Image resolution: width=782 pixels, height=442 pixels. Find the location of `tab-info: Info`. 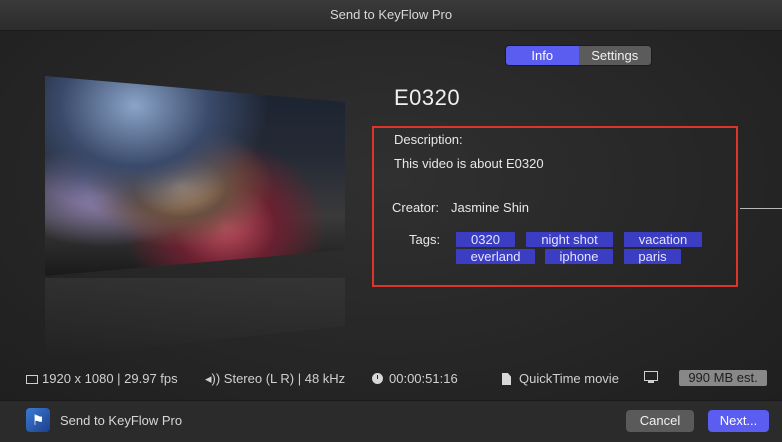

tab-info: Info is located at coordinates (542, 55).